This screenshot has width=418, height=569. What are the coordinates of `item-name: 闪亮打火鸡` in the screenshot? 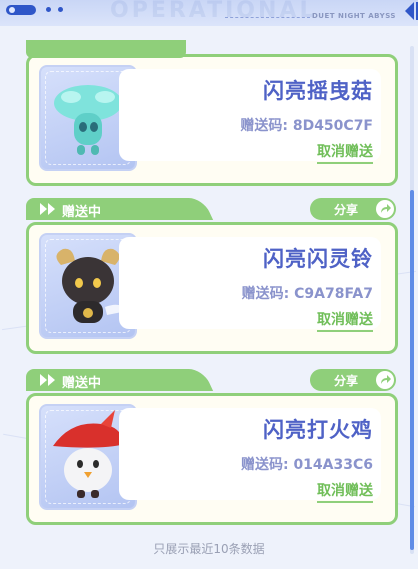 It's located at (318, 430).